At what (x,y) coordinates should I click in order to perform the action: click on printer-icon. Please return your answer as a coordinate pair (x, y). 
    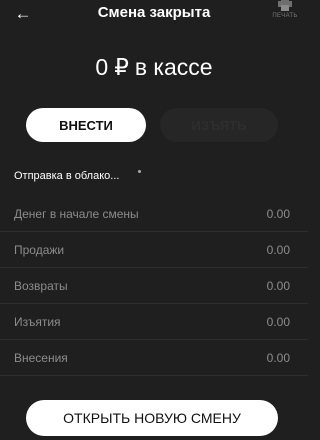
    Looking at the image, I should click on (285, 5).